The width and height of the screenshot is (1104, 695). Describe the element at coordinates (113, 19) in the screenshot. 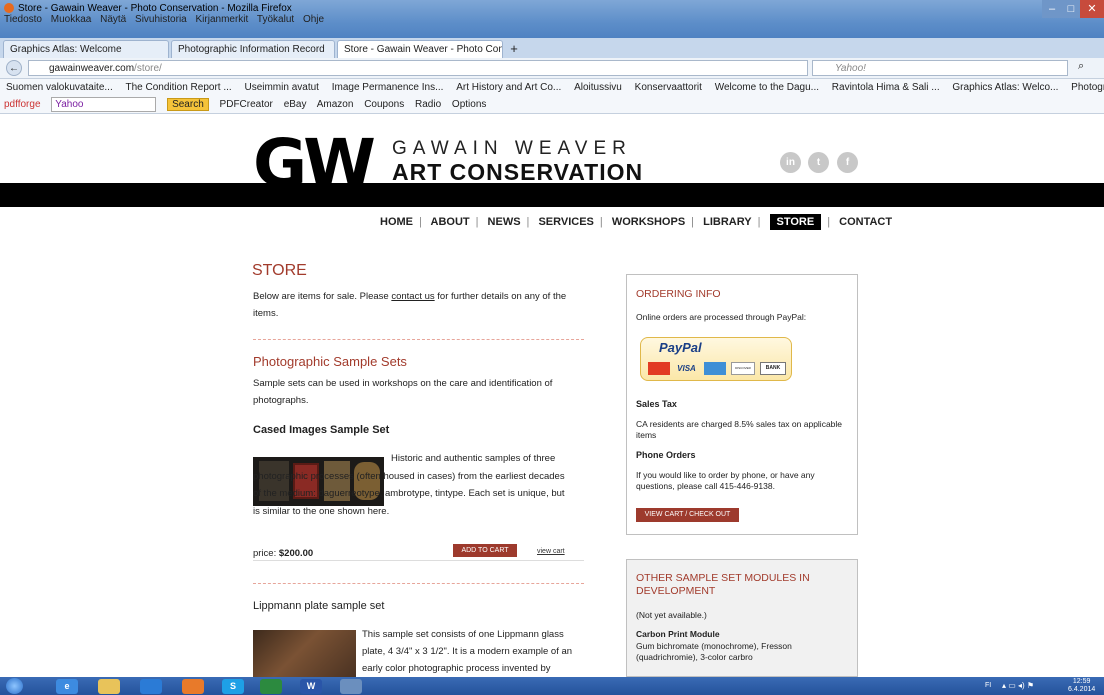

I see `menu-item-view: Näytä` at that location.